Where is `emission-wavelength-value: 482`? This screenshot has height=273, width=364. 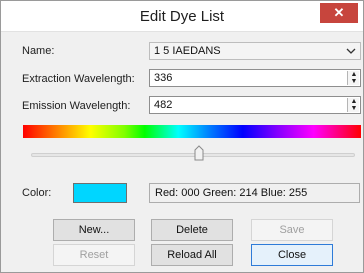
emission-wavelength-value: 482 is located at coordinates (163, 105).